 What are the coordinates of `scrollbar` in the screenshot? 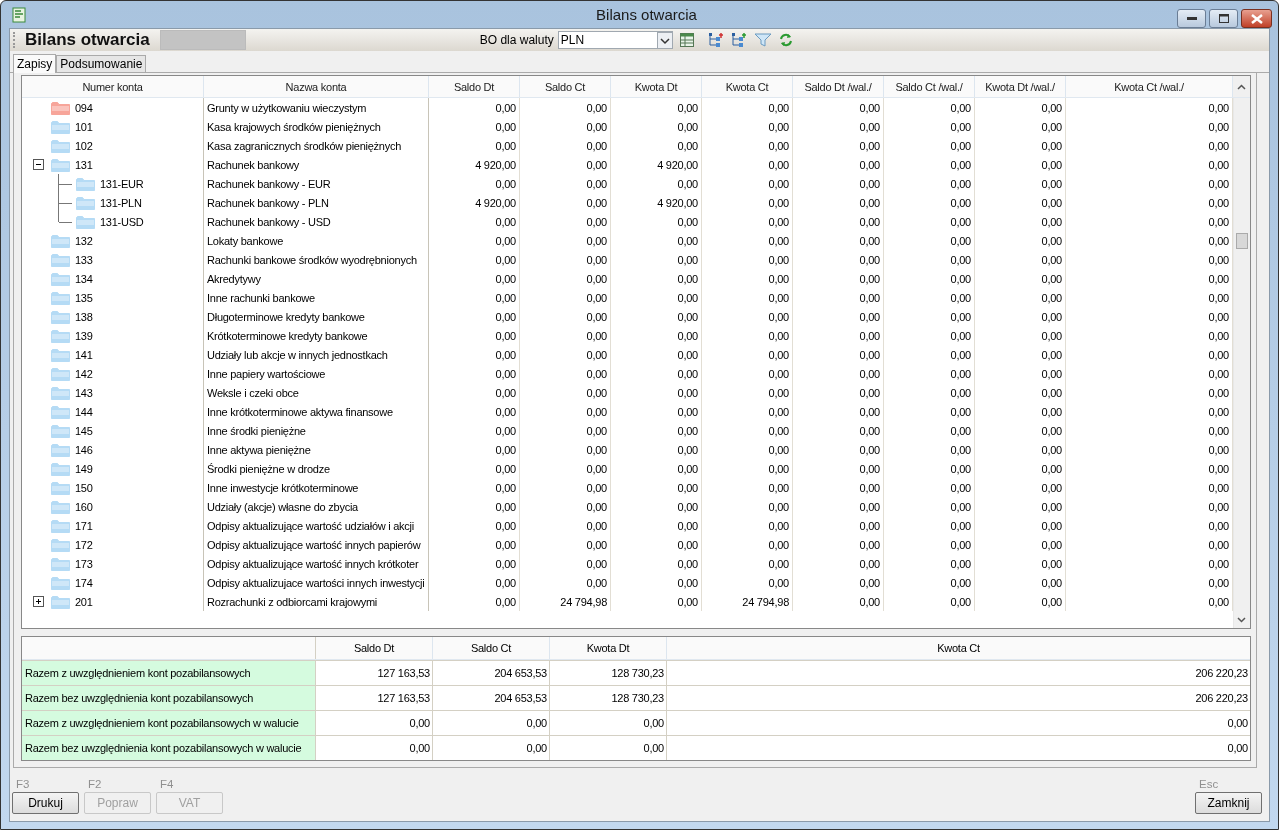 It's located at (1241, 363).